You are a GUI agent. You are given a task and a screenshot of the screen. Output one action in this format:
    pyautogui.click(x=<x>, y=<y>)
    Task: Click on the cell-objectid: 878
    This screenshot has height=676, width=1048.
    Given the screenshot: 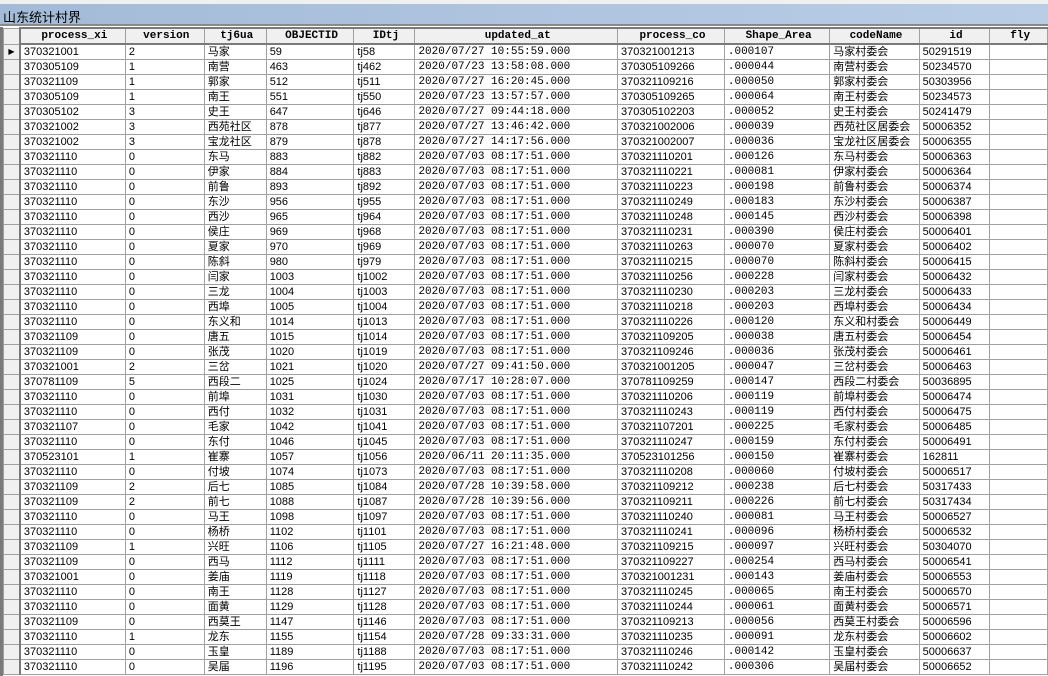 What is the action you would take?
    pyautogui.click(x=310, y=127)
    